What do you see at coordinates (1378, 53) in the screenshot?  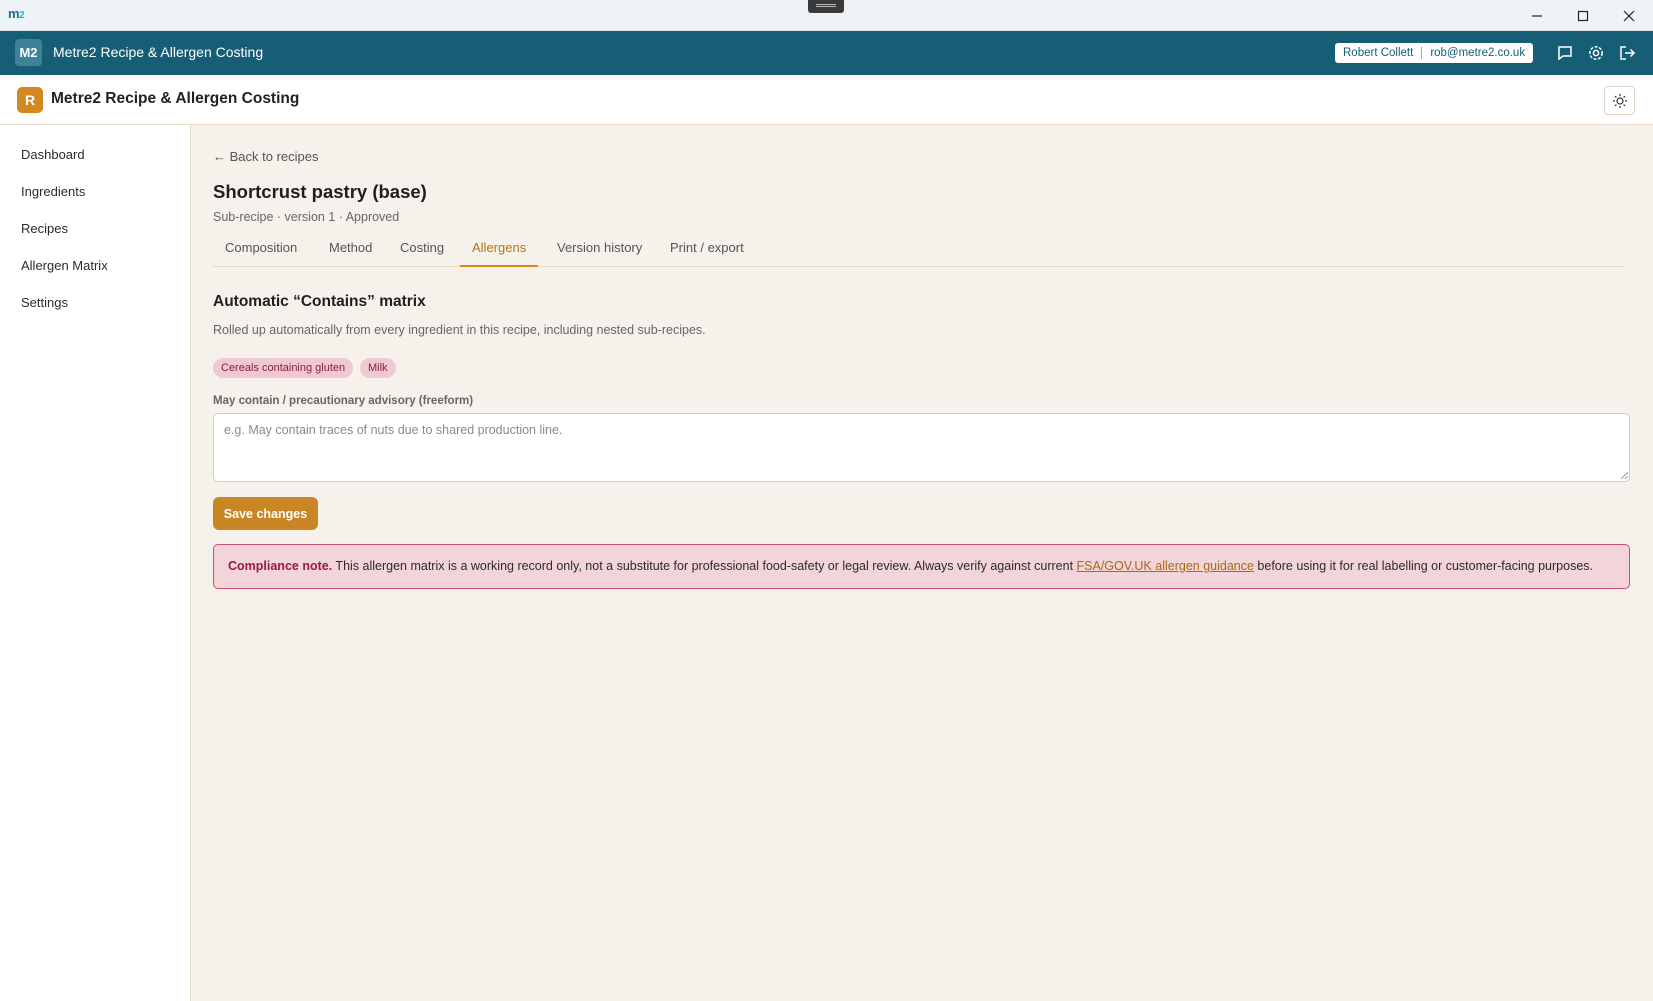 I see `user-name: Robert Collett` at bounding box center [1378, 53].